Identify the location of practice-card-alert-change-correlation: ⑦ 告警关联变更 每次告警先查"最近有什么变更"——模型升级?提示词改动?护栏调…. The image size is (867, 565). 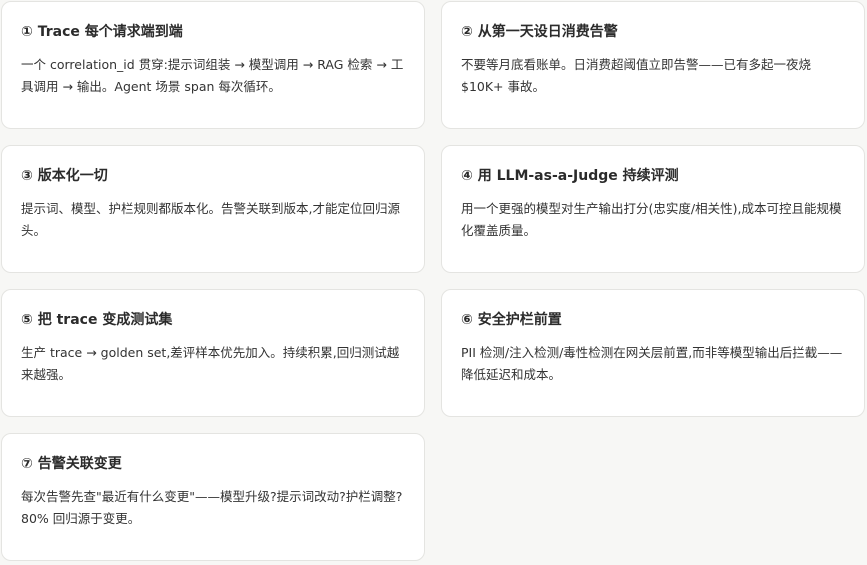
(213, 497).